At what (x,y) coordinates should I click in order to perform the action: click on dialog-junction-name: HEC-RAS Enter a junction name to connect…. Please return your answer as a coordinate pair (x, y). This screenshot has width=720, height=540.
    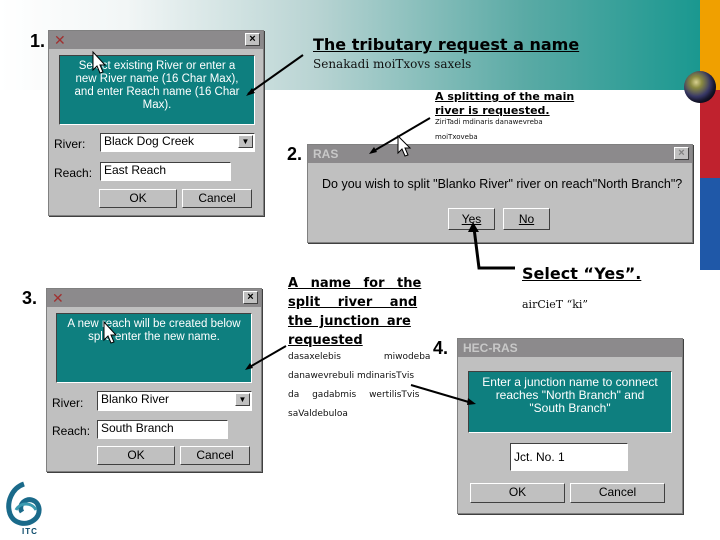
    Looking at the image, I should click on (570, 426).